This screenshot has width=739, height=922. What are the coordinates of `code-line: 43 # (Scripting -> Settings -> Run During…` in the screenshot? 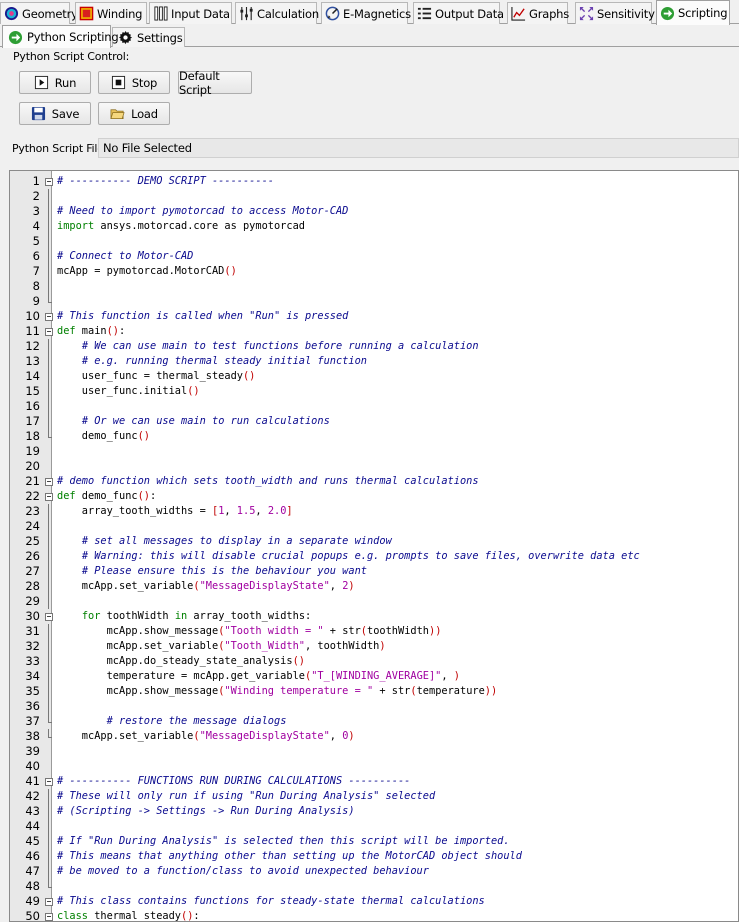 It's located at (374, 811).